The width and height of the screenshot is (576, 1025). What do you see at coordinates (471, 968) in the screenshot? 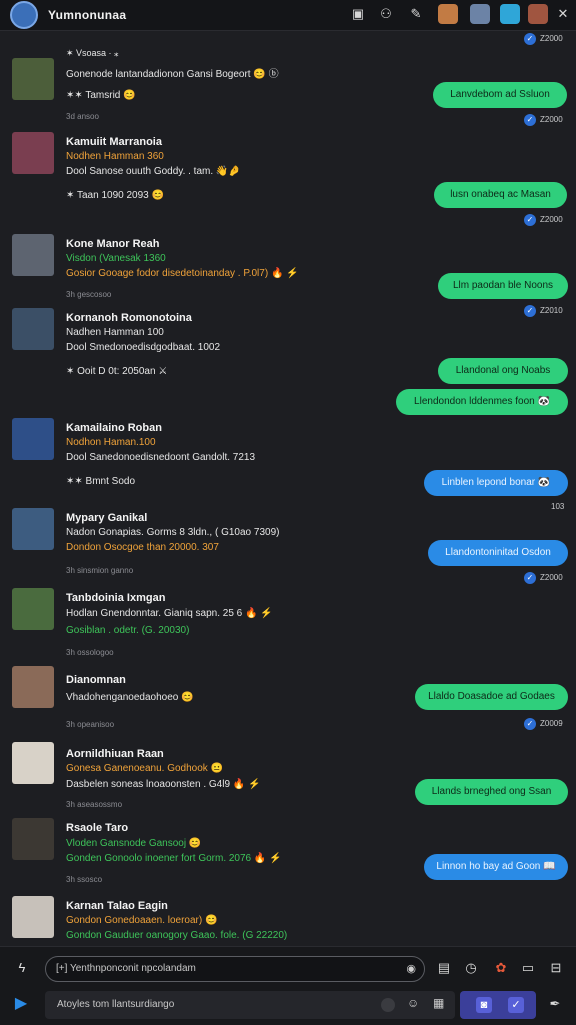
I see `clock-icon: ◷` at bounding box center [471, 968].